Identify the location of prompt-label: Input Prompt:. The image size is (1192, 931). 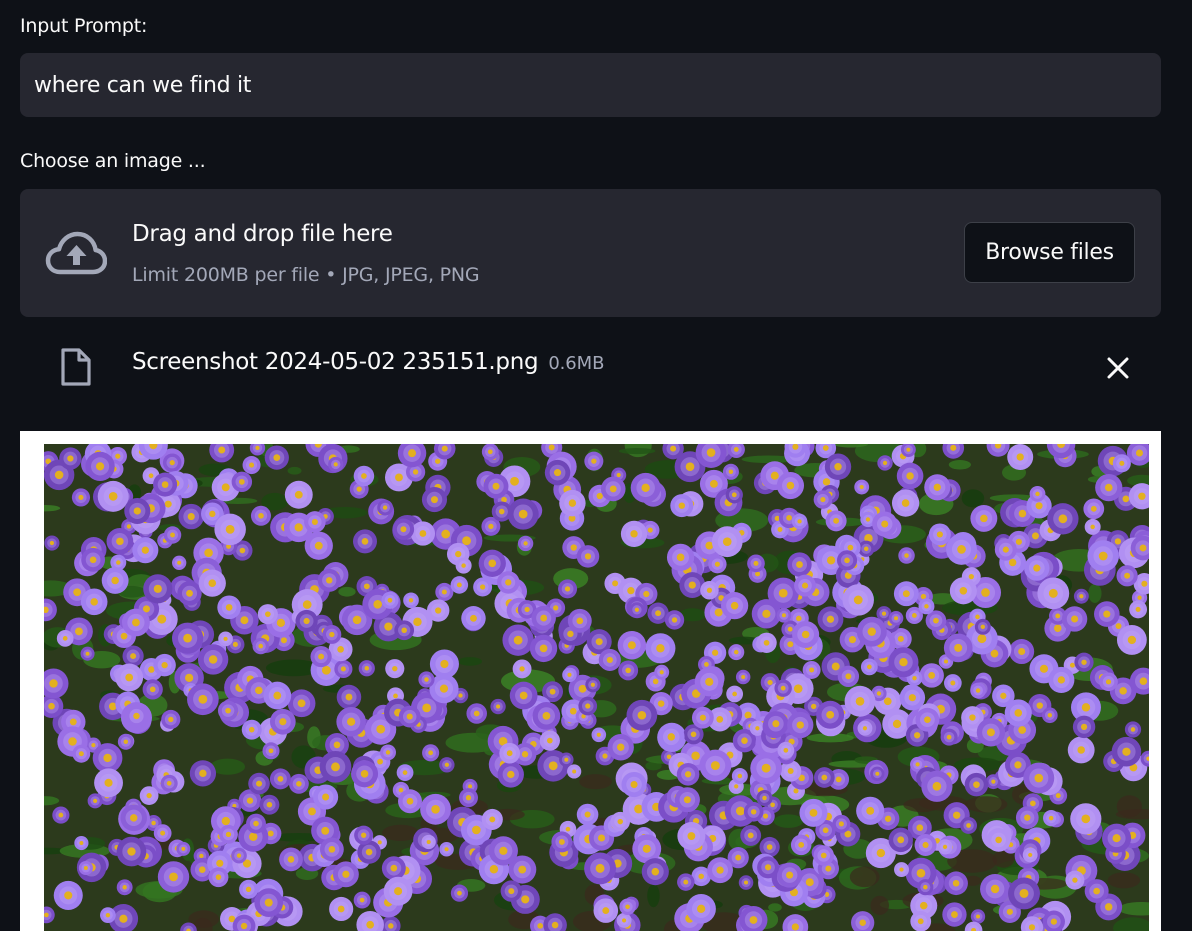
(84, 26).